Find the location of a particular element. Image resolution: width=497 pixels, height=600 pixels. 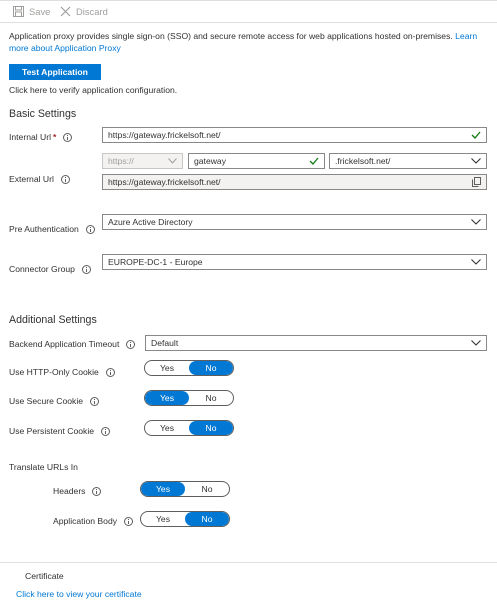

certificate-divider is located at coordinates (248, 562).